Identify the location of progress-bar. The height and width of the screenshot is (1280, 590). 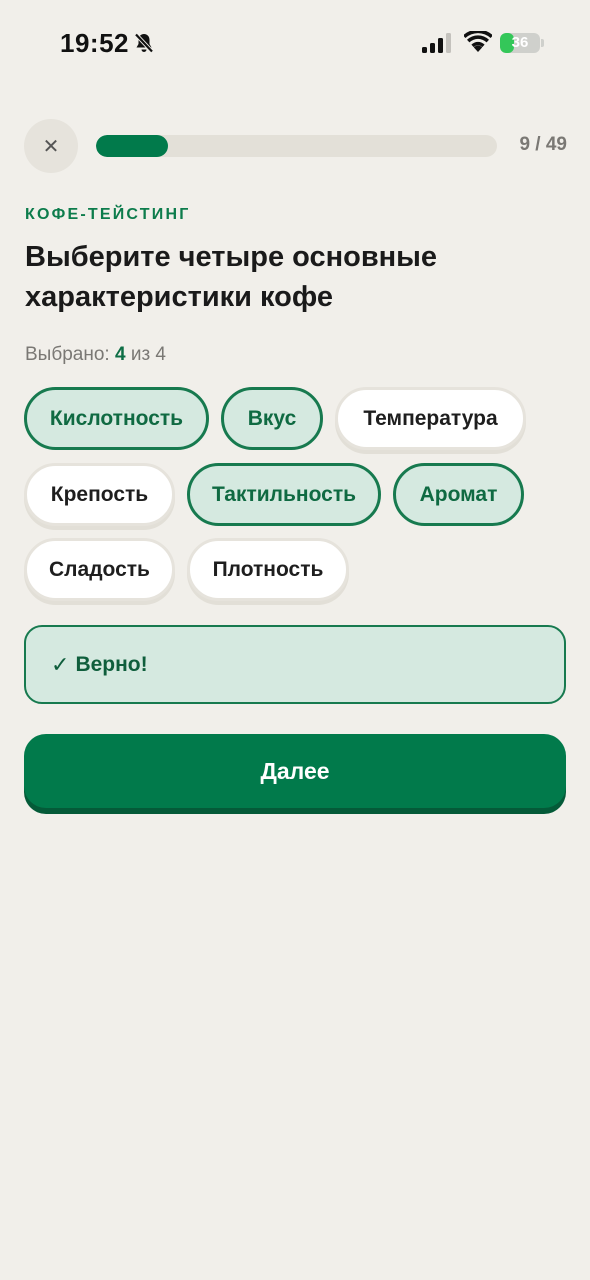
(296, 146).